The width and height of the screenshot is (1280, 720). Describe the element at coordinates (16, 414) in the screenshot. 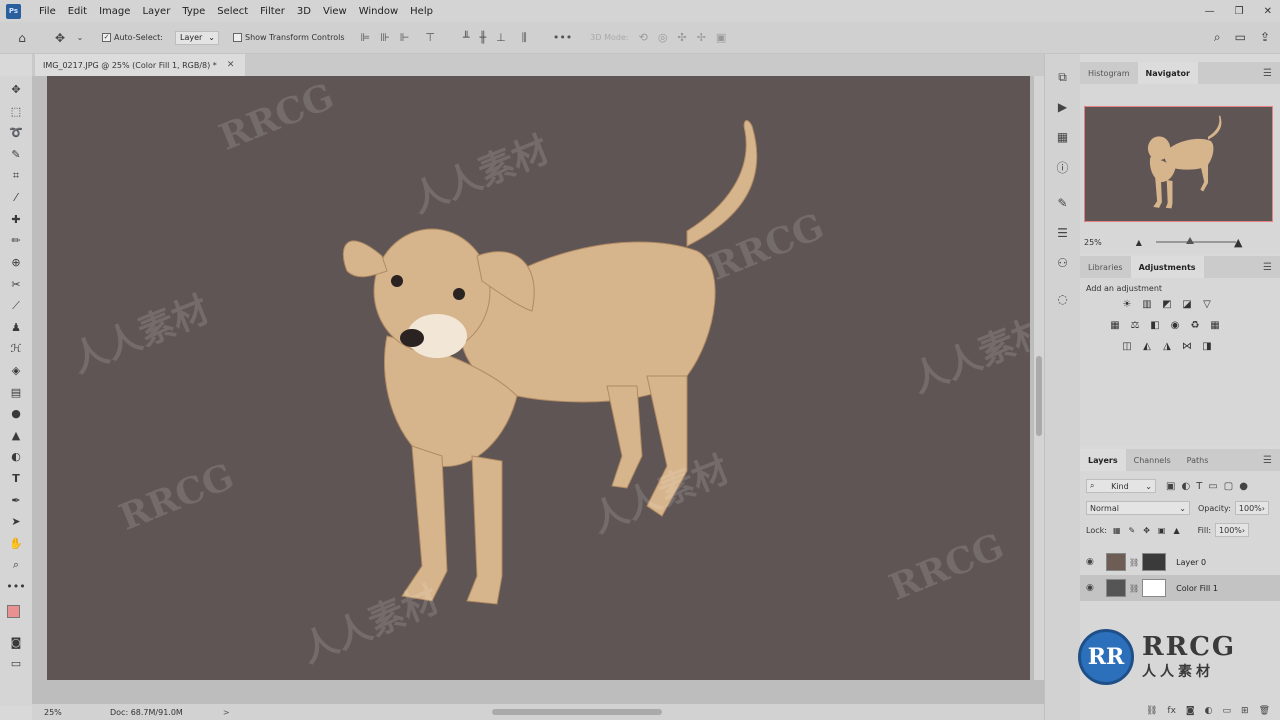

I see `blur-tool-icon: ●` at that location.